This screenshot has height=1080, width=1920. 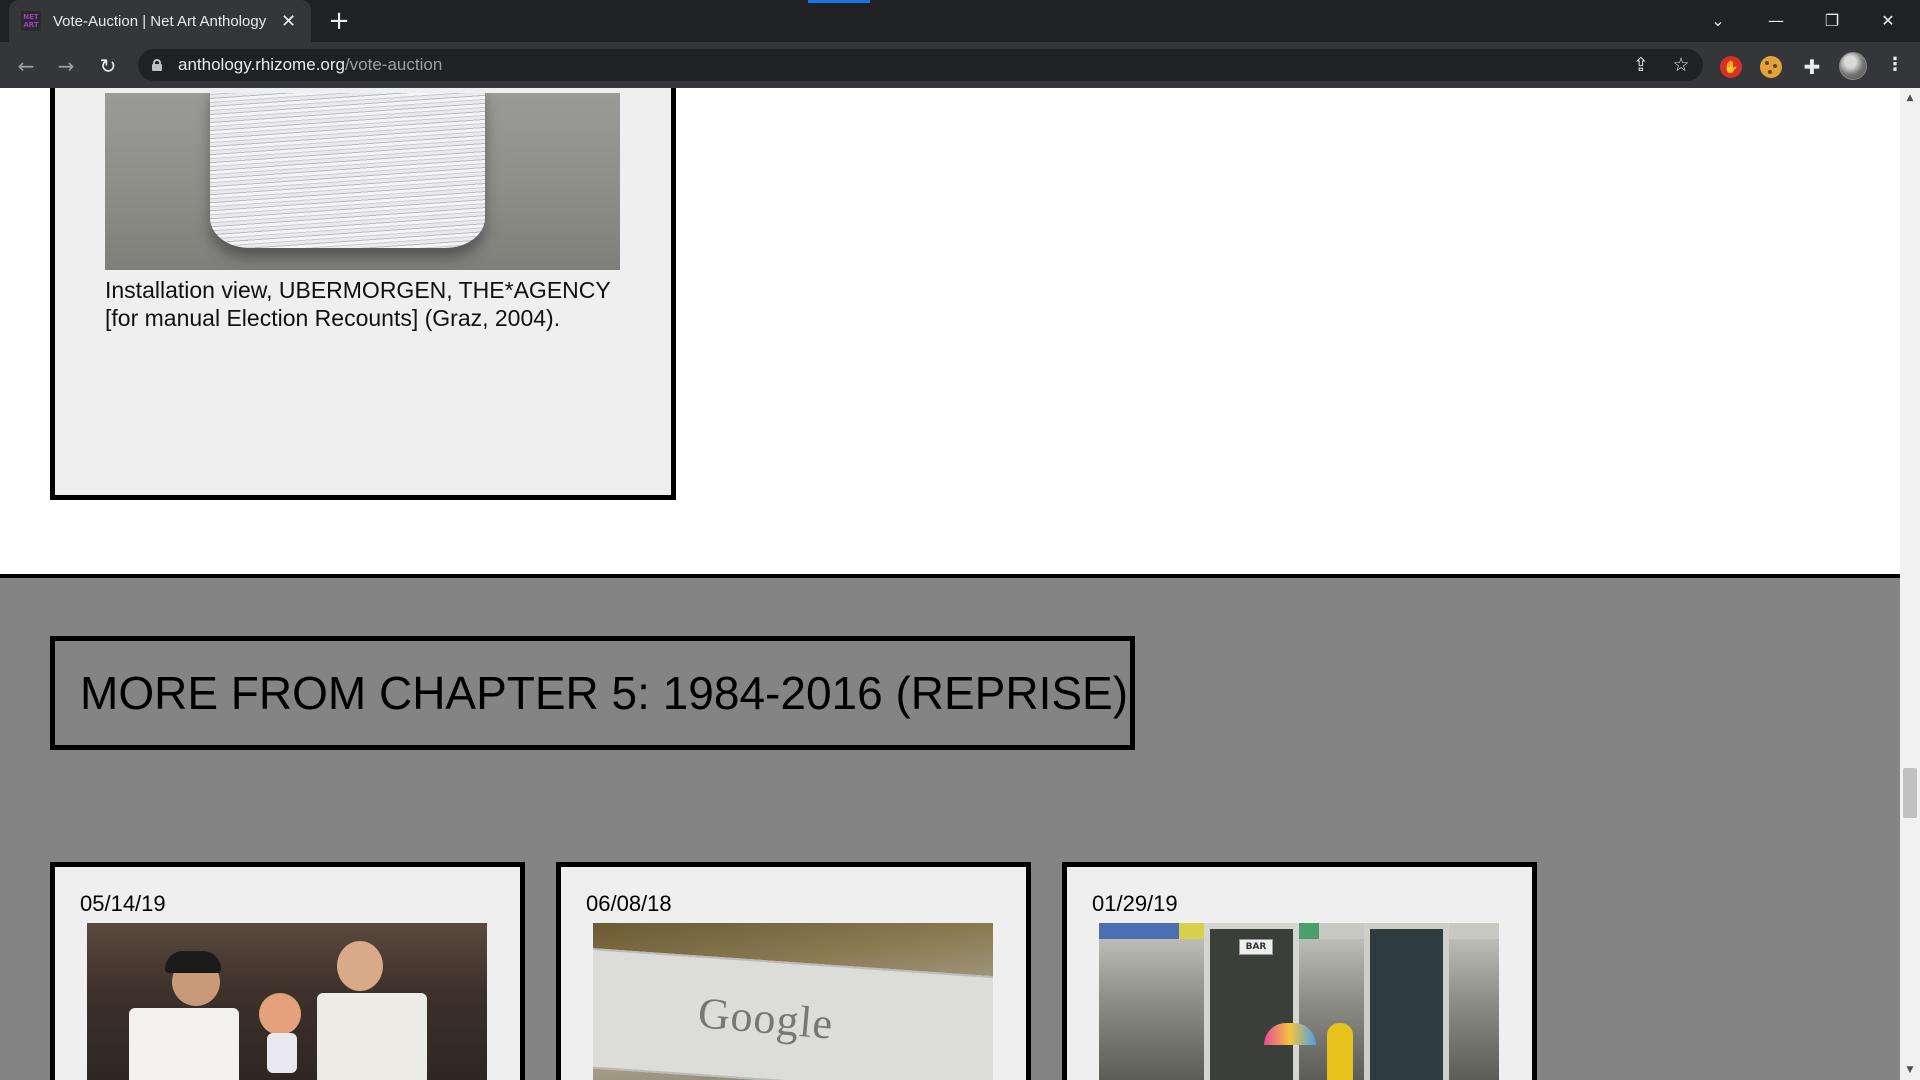 I want to click on installation-photo, so click(x=362, y=181).